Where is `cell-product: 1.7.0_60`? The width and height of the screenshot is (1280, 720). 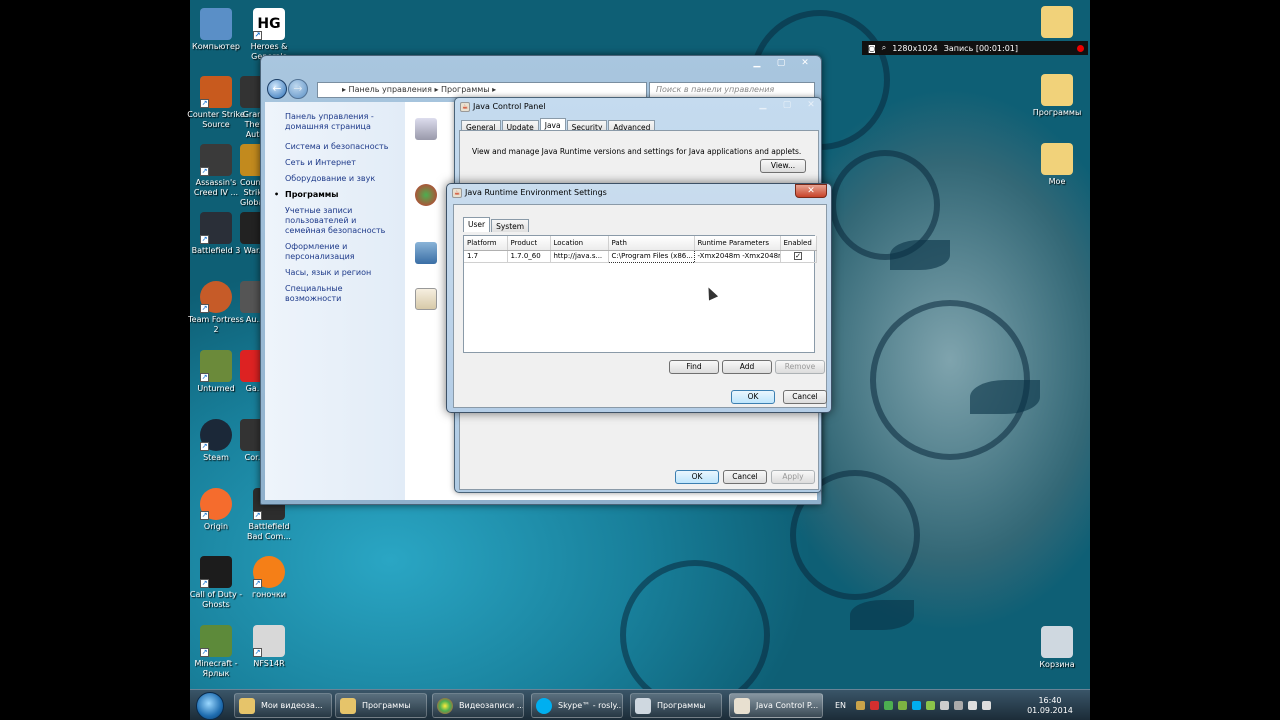
cell-product: 1.7.0_60 is located at coordinates (529, 256).